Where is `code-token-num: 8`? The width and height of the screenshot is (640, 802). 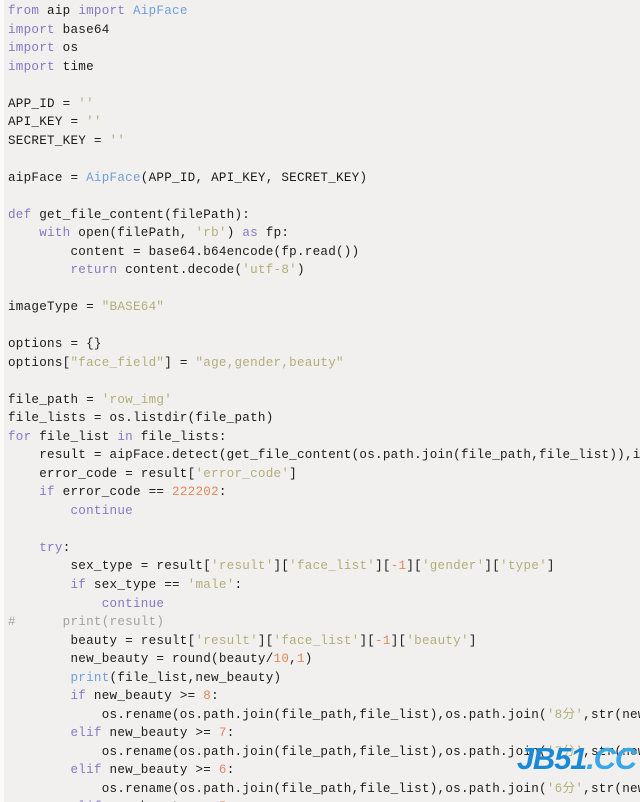 code-token-num: 8 is located at coordinates (207, 696).